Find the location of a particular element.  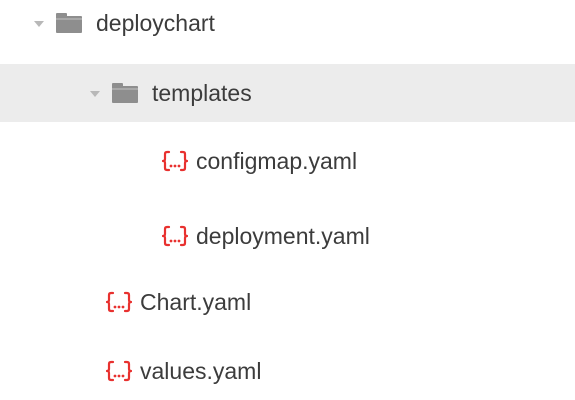

tree-folder-templates: templates is located at coordinates (287, 93).